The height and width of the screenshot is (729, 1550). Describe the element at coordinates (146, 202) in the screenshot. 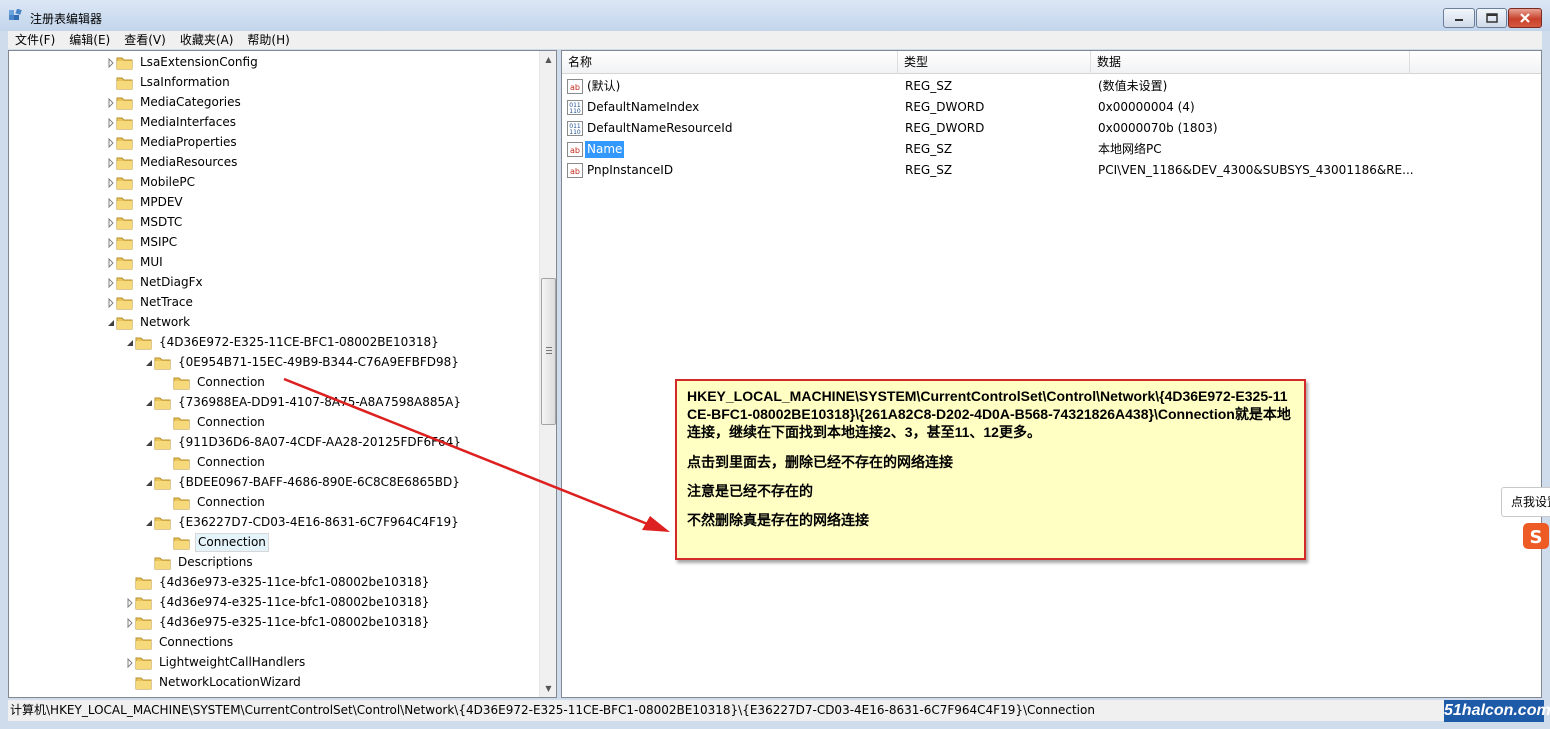

I see `tree-node: MPDEV` at that location.